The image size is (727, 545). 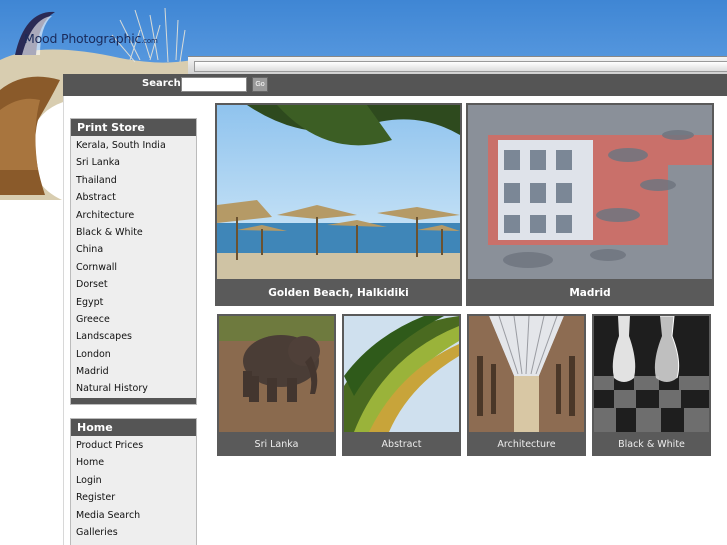 I want to click on sidebar-item-media-search: Media Search, so click(x=133, y=515).